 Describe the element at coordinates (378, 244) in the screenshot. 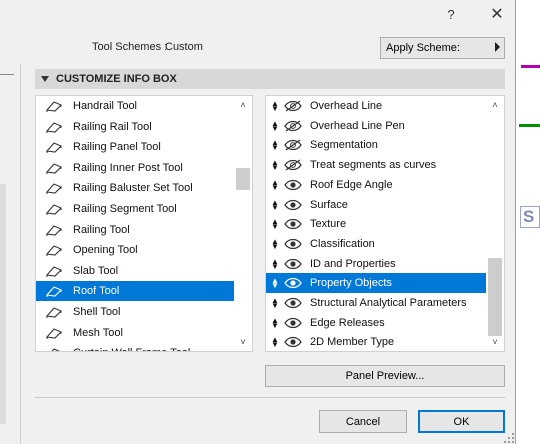

I see `property-list-item: ▲ ▼ Classification` at that location.